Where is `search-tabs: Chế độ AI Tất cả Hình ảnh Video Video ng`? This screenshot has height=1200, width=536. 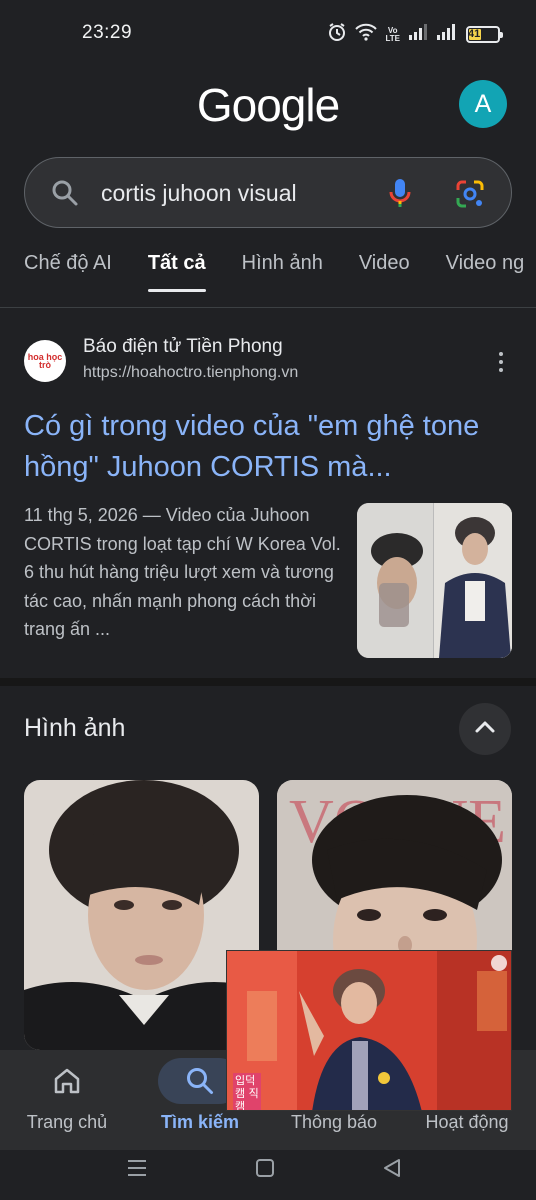 search-tabs: Chế độ AI Tất cả Hình ảnh Video Video ng is located at coordinates (280, 274).